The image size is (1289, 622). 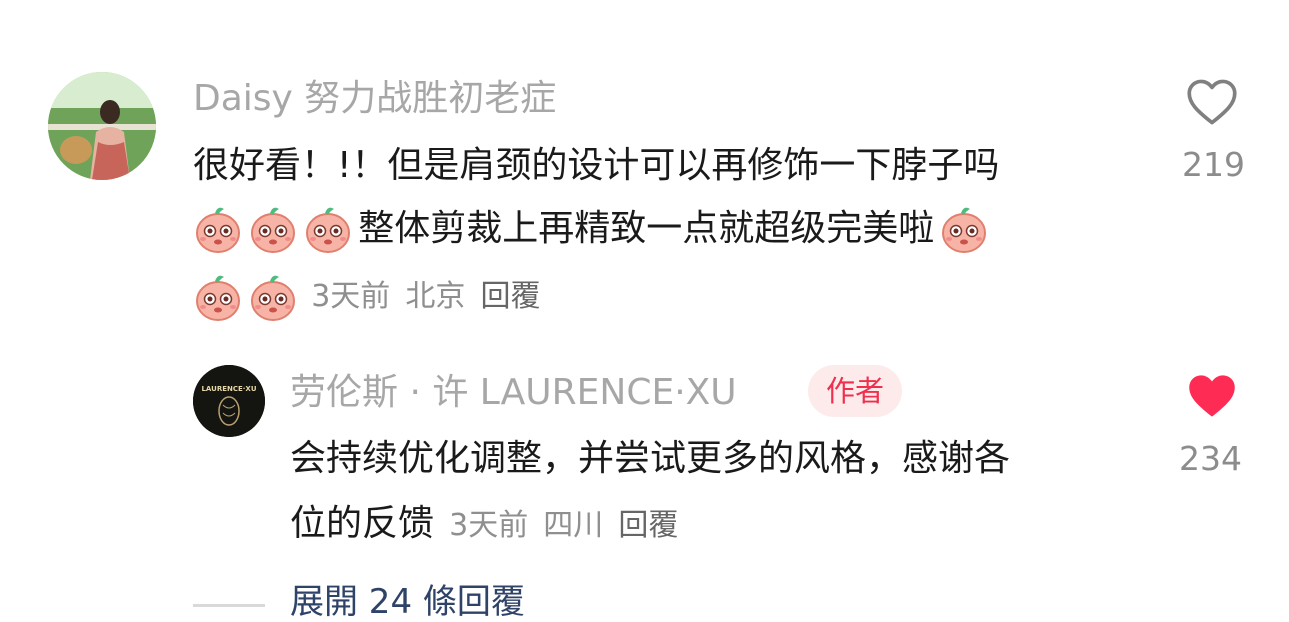 What do you see at coordinates (573, 525) in the screenshot?
I see `reply-location: 四川` at bounding box center [573, 525].